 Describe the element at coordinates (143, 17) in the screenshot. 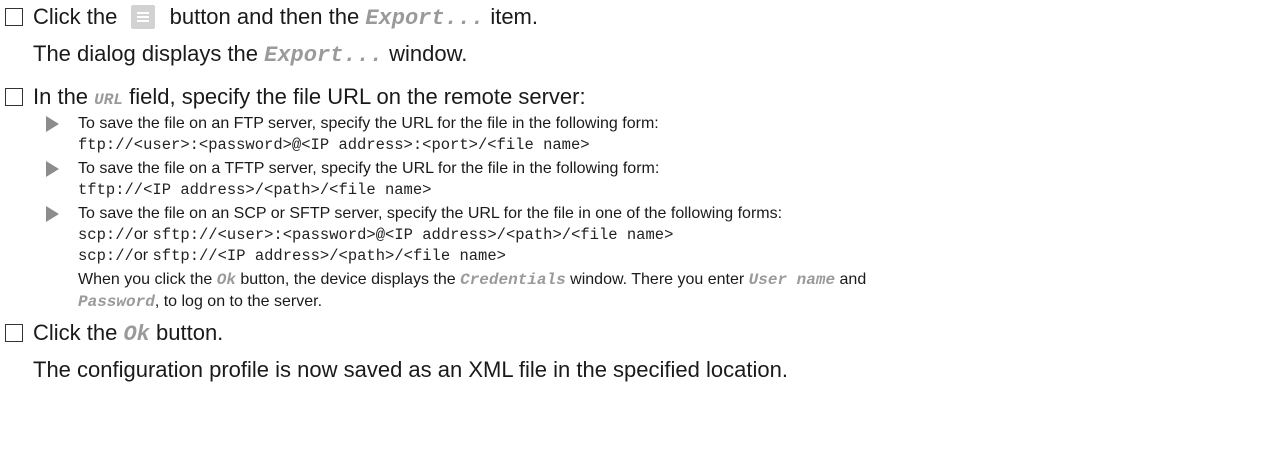

I see `menu-hamburger-icon` at that location.